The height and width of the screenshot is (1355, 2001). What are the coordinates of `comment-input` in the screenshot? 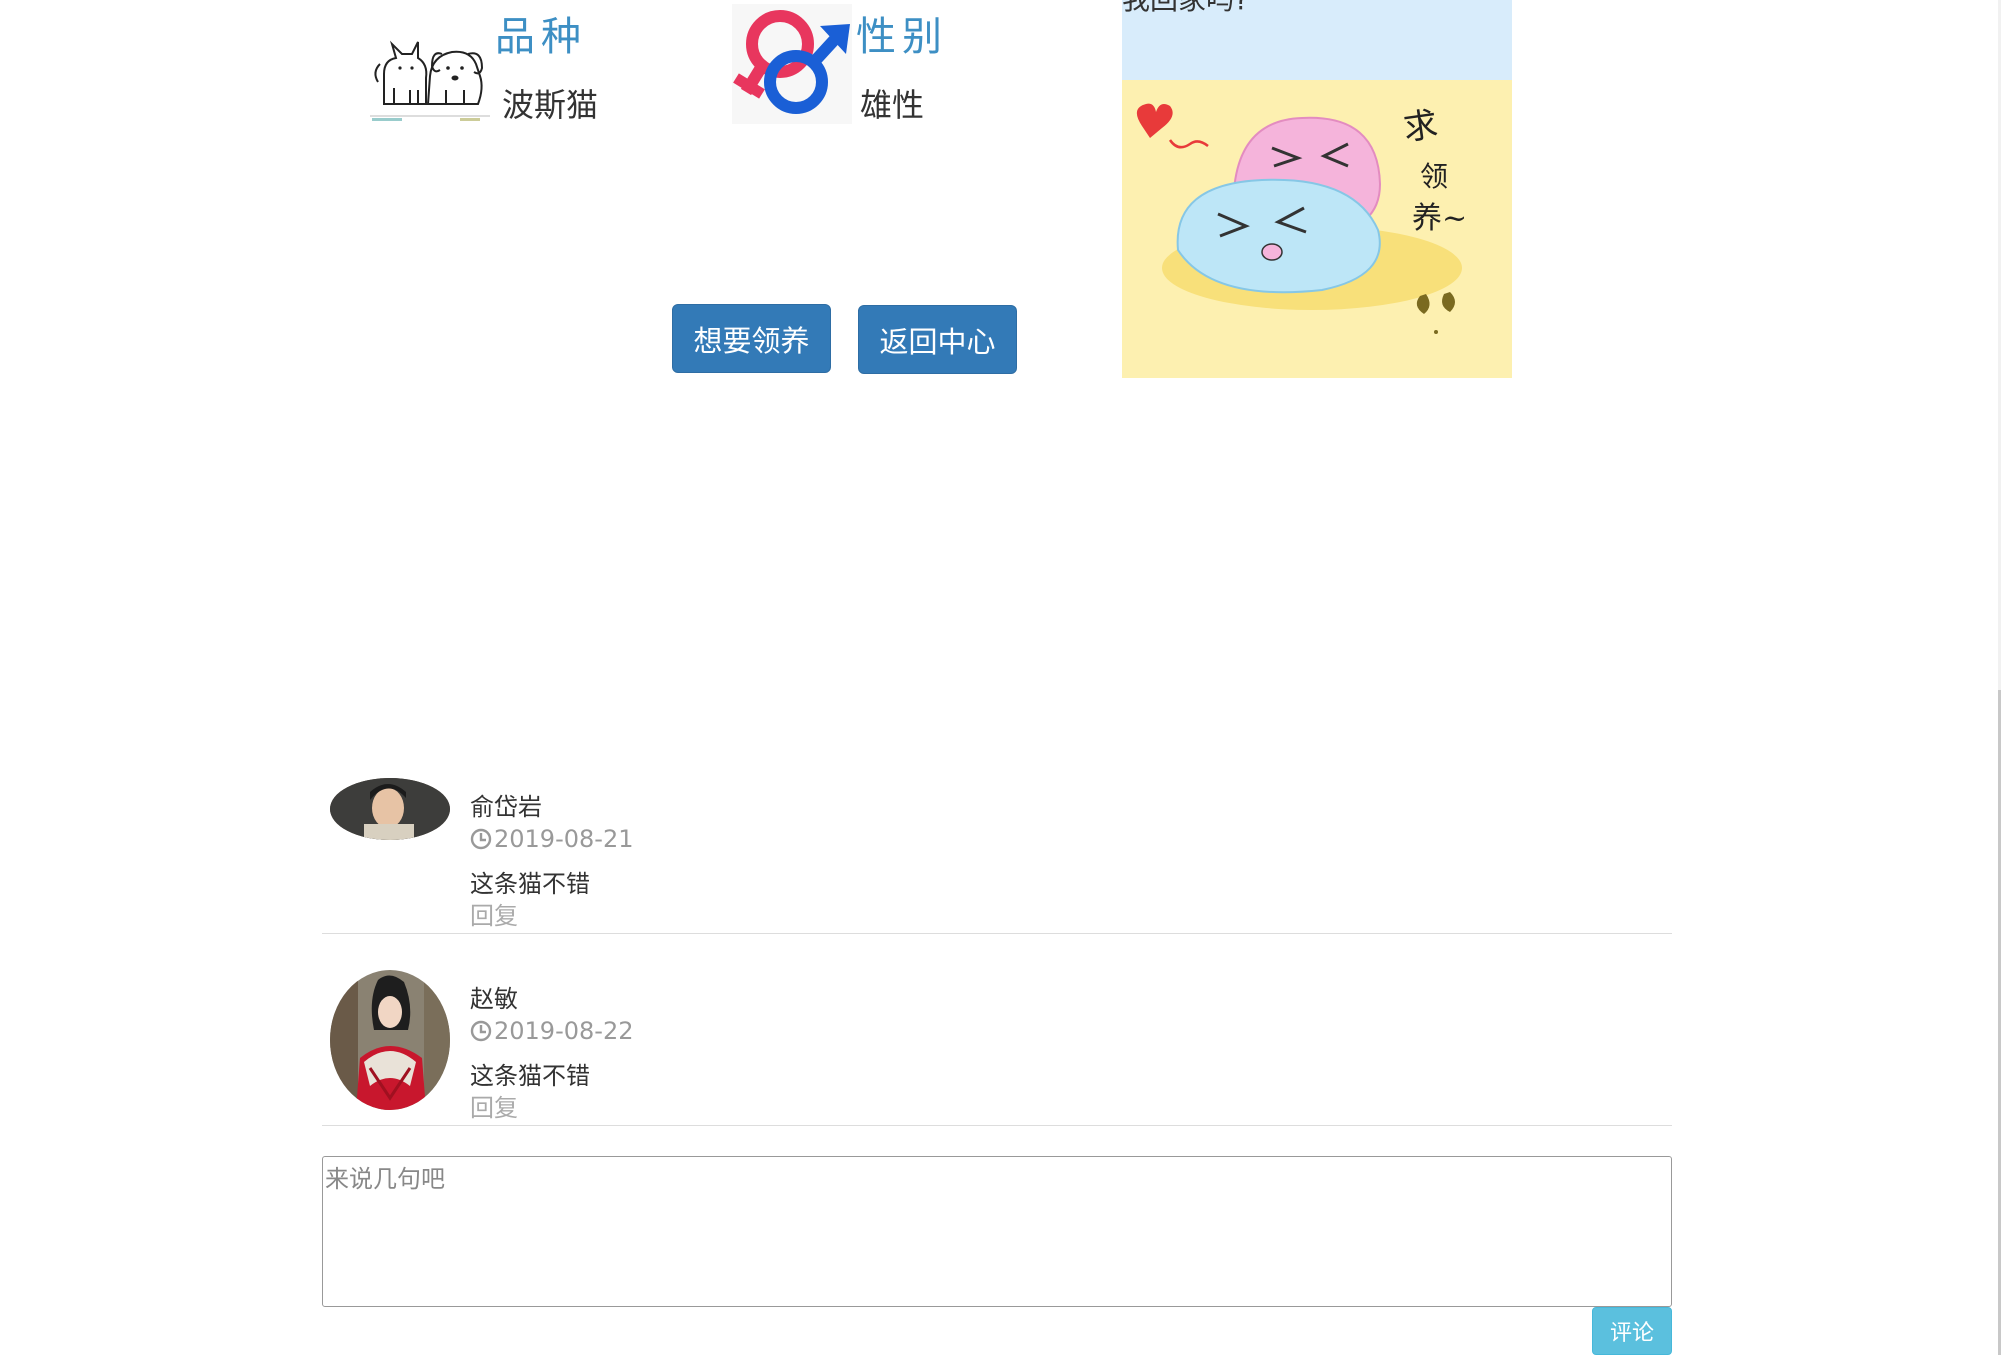 It's located at (997, 1231).